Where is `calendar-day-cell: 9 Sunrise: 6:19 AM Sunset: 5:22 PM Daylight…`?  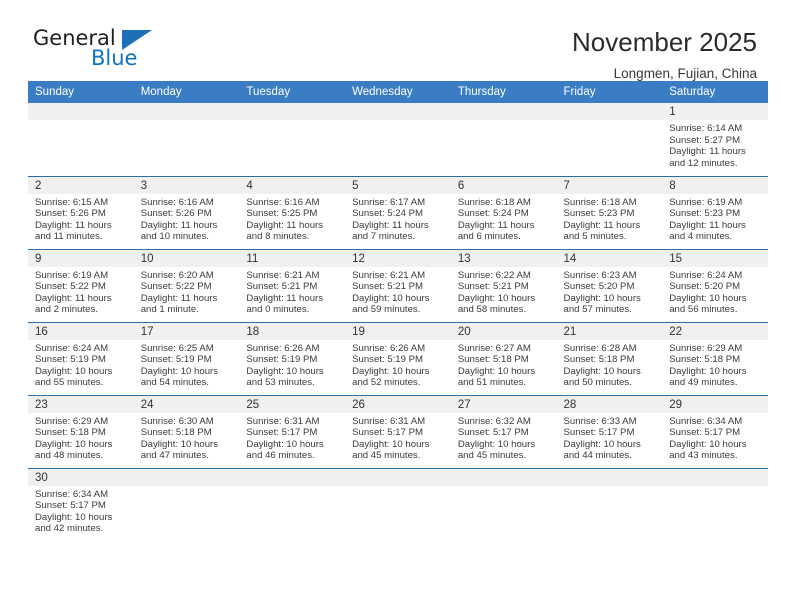 calendar-day-cell: 9 Sunrise: 6:19 AM Sunset: 5:22 PM Daylight… is located at coordinates (81, 285).